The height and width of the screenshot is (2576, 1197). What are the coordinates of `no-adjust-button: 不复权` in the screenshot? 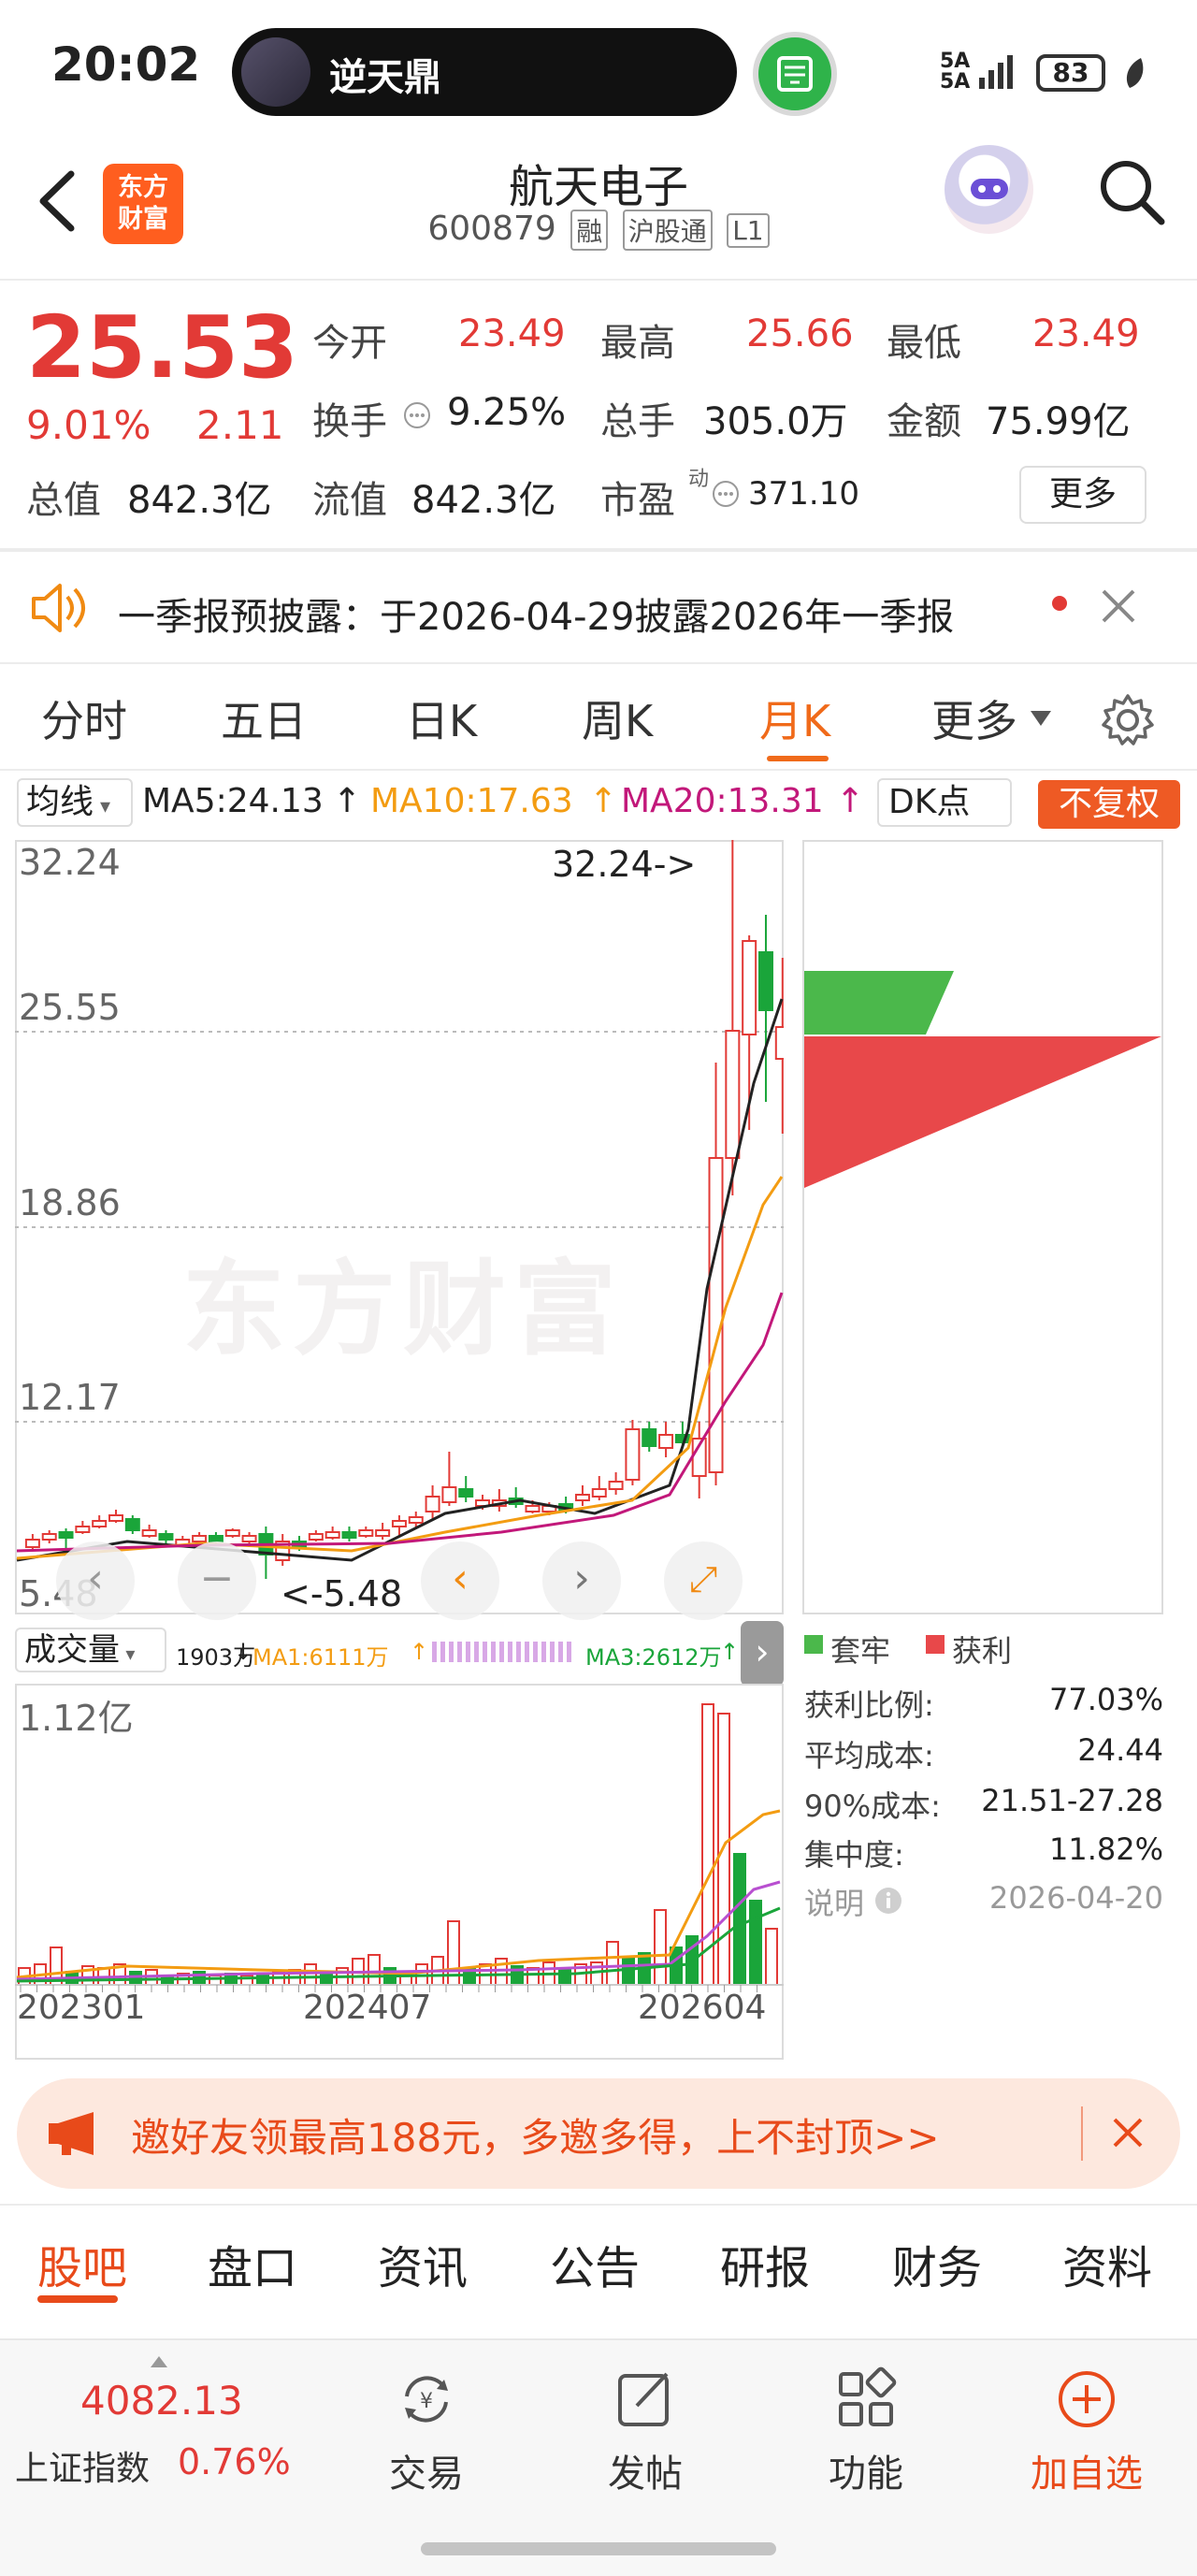 It's located at (1109, 805).